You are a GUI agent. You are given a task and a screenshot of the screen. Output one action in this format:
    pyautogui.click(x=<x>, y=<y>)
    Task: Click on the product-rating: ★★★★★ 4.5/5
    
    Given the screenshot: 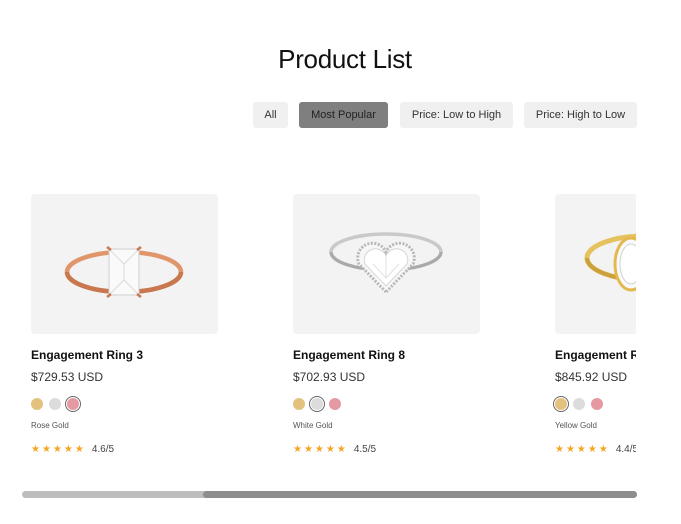 What is the action you would take?
    pyautogui.click(x=334, y=449)
    